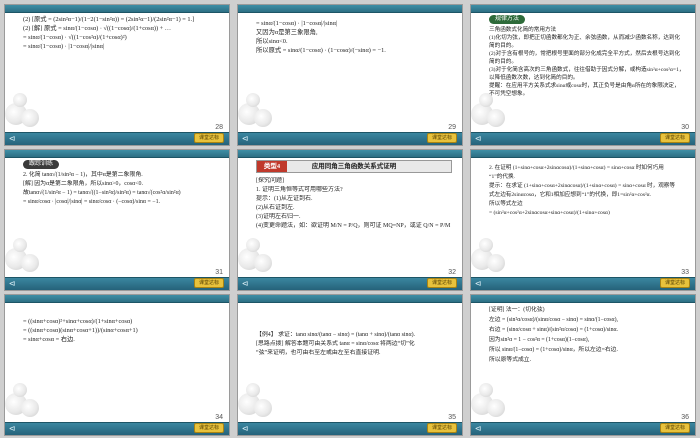 The width and height of the screenshot is (700, 438). Describe the element at coordinates (452, 127) in the screenshot. I see `slide-number: 29` at that location.